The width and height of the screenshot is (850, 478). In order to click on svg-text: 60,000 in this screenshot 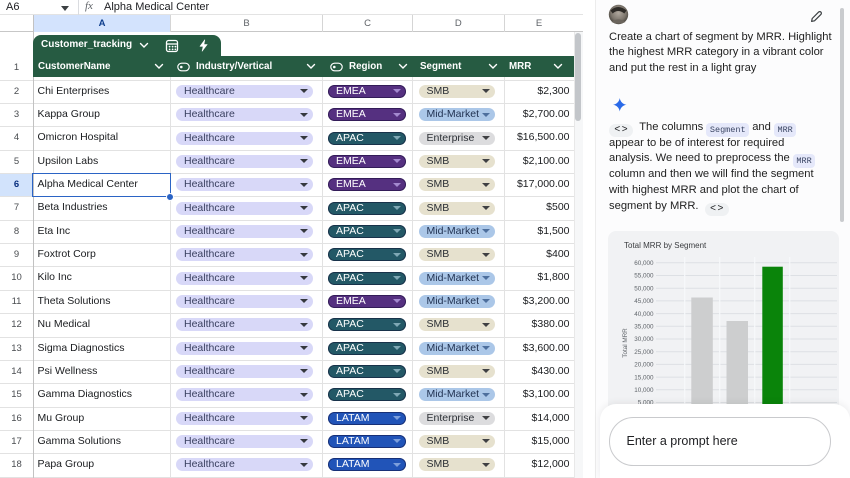, I will do `click(644, 263)`.